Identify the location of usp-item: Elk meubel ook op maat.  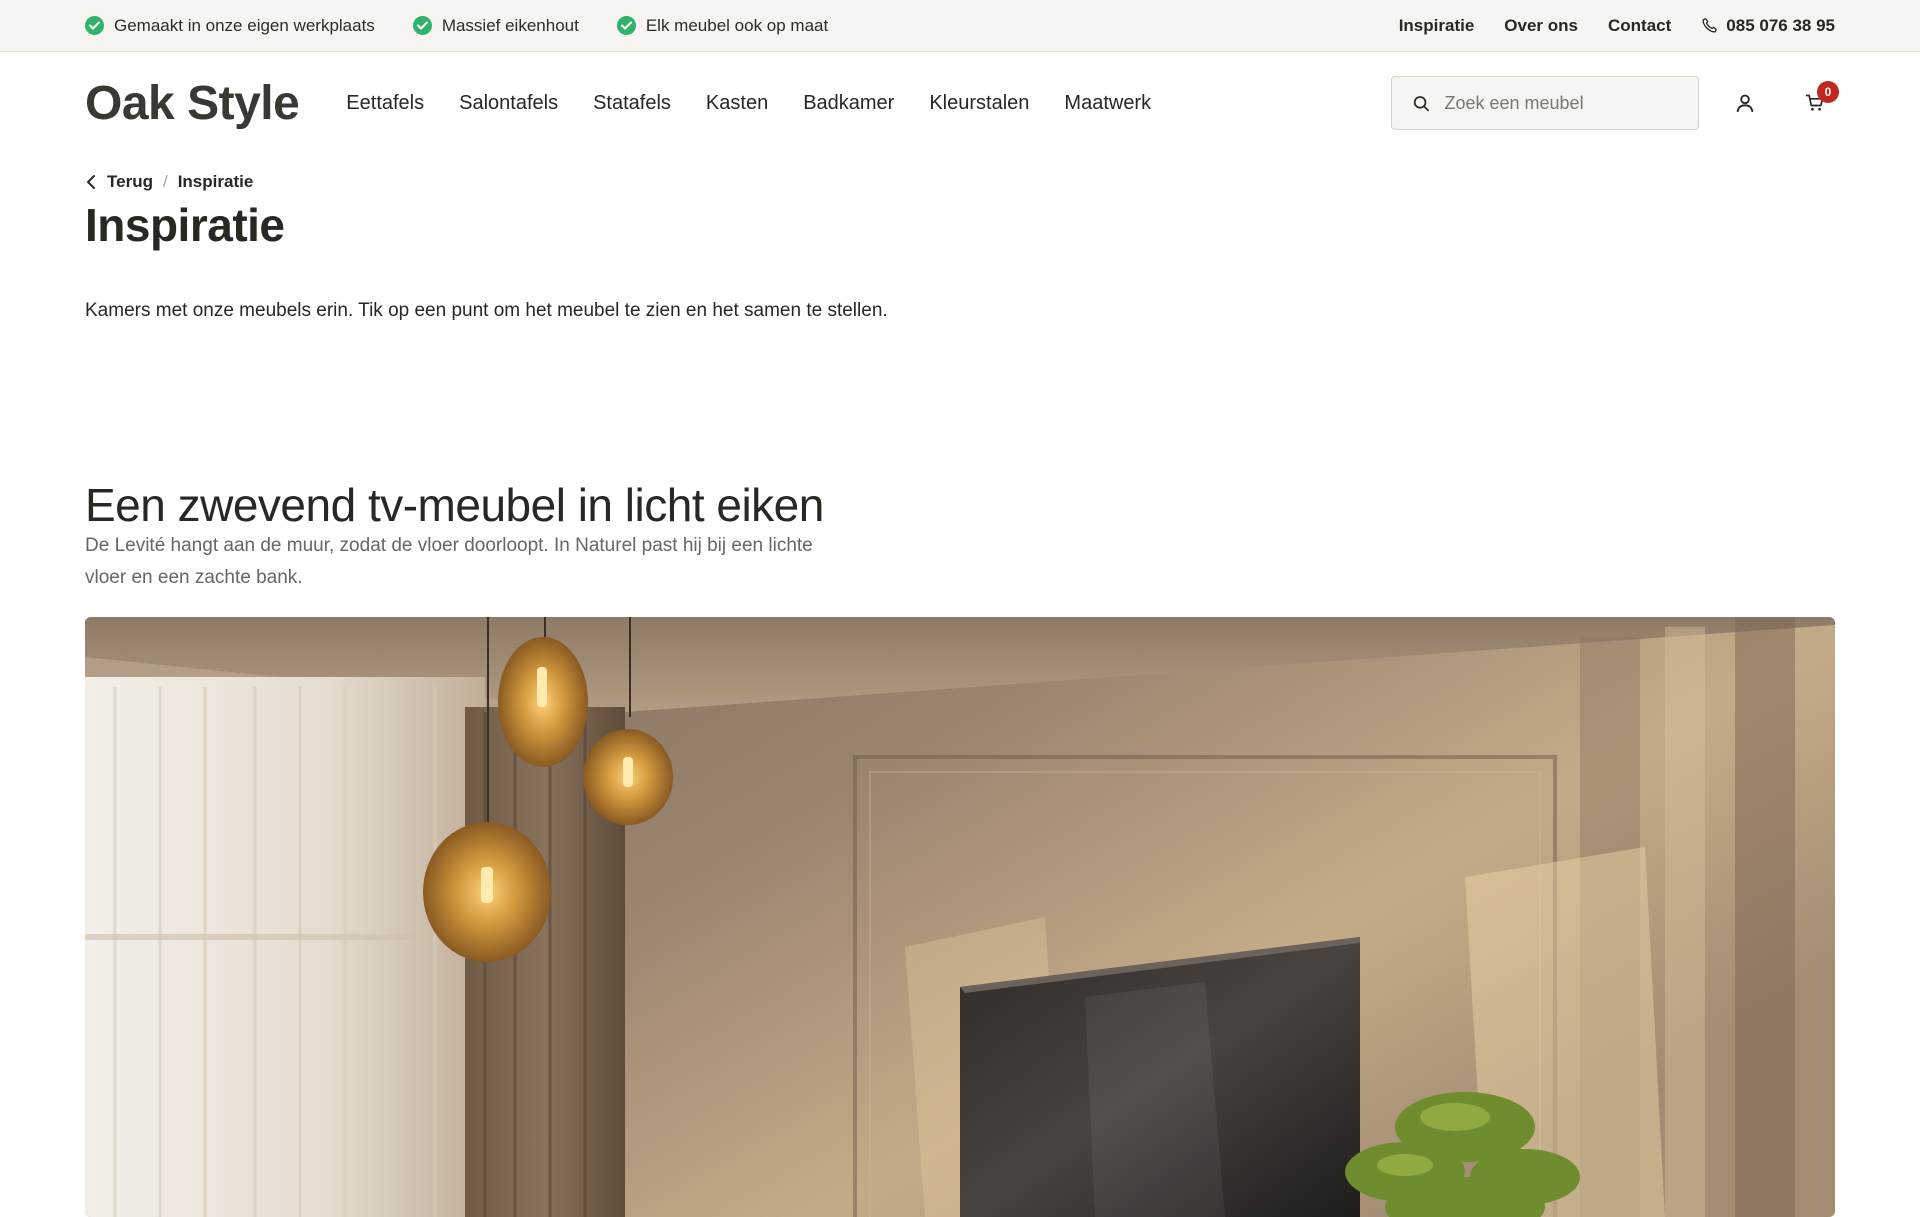
(722, 25).